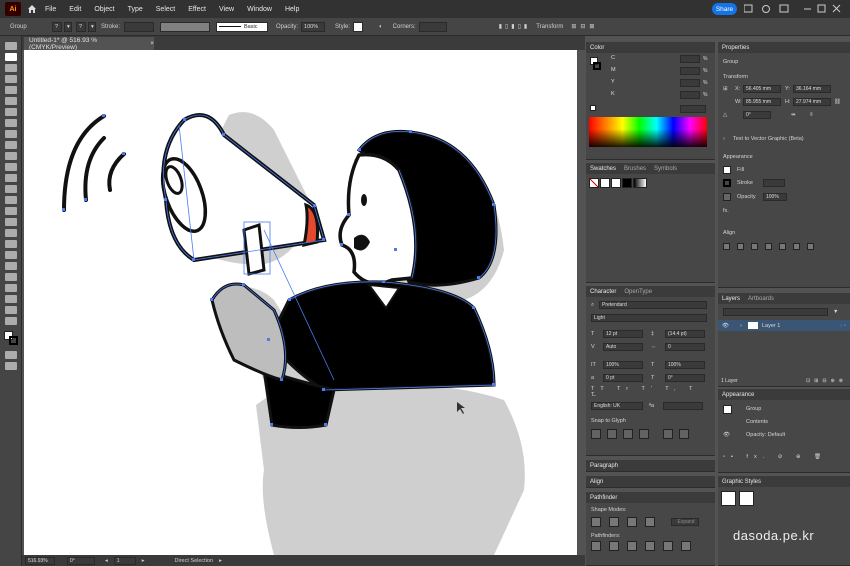 The width and height of the screenshot is (850, 566). What do you see at coordinates (152, 43) in the screenshot?
I see `close-tab-icon: ×` at bounding box center [152, 43].